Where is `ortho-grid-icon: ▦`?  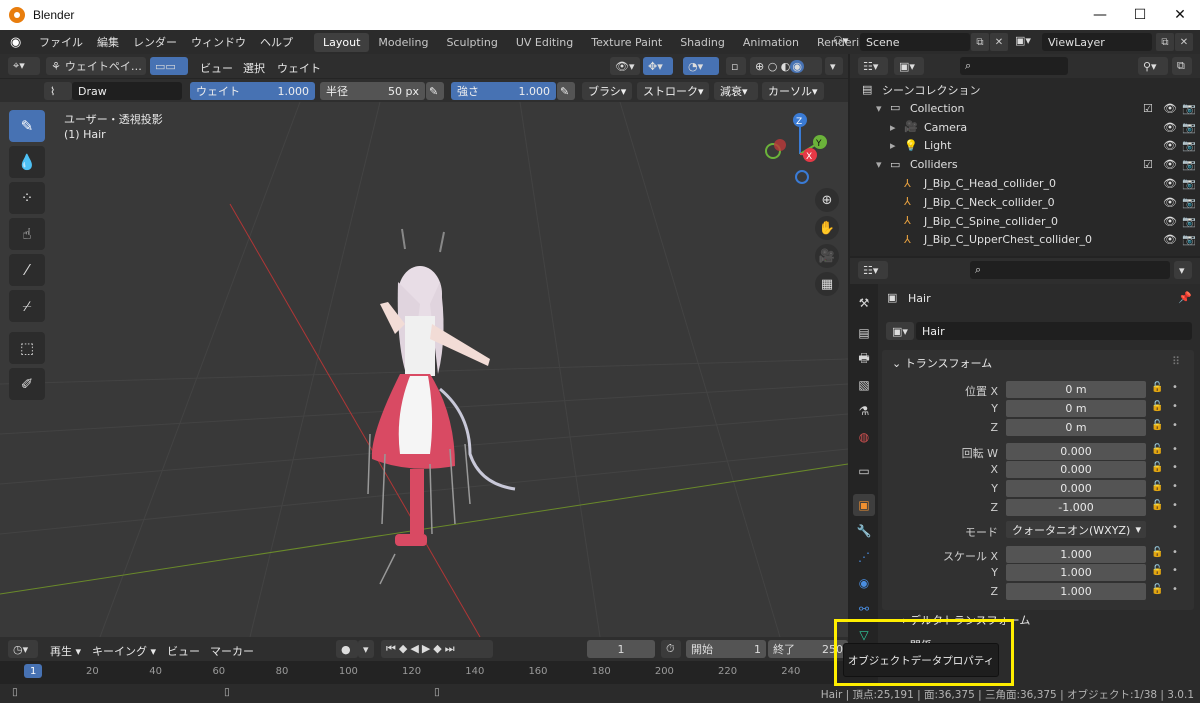 ortho-grid-icon: ▦ is located at coordinates (827, 284).